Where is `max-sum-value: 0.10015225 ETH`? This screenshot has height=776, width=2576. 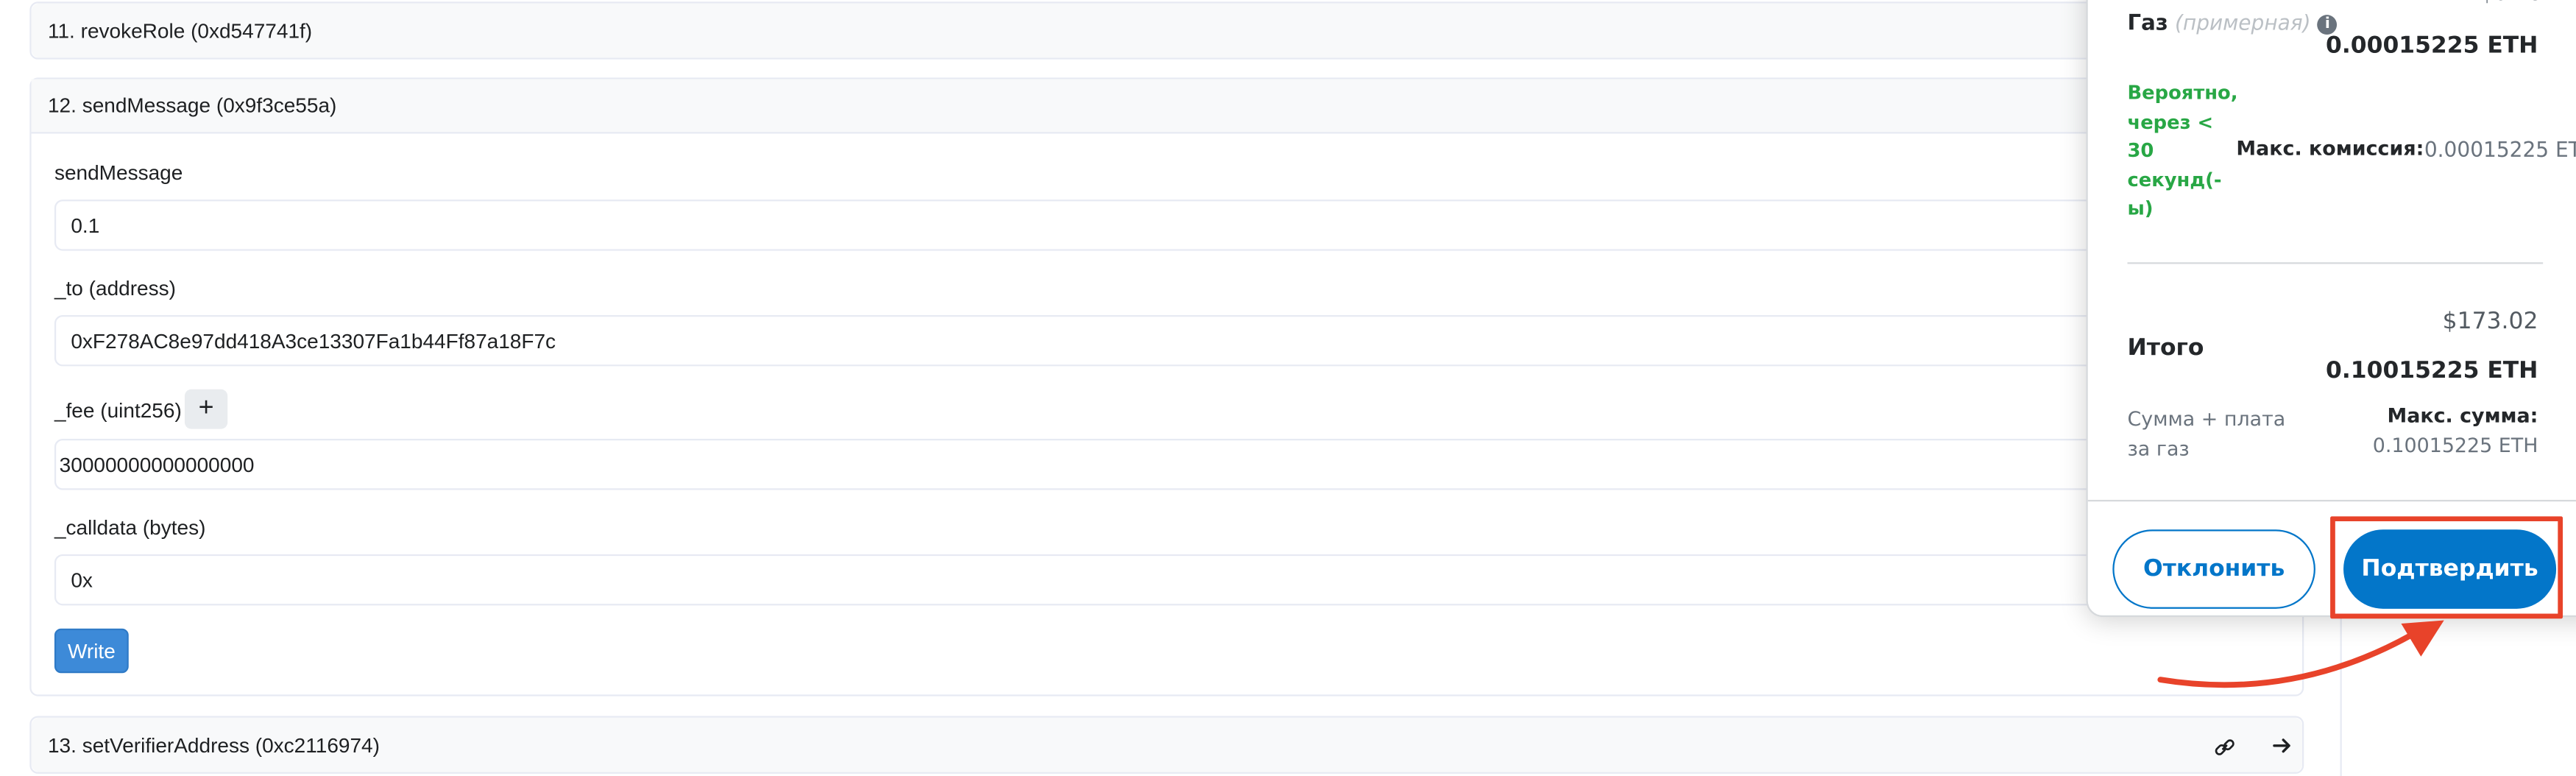
max-sum-value: 0.10015225 ETH is located at coordinates (2455, 445).